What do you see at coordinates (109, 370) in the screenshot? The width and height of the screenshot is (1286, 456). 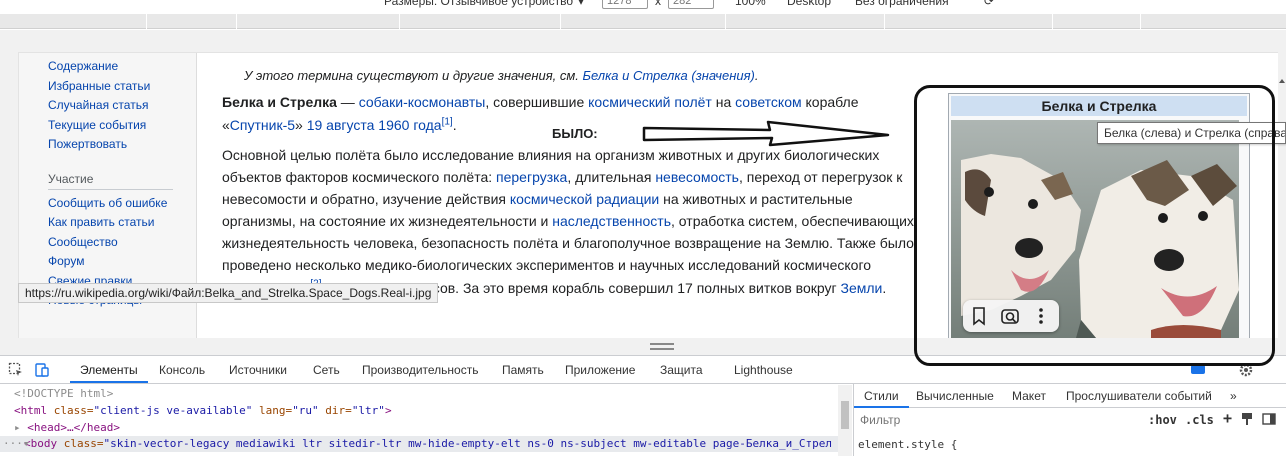 I see `tab-elements: Элементы` at bounding box center [109, 370].